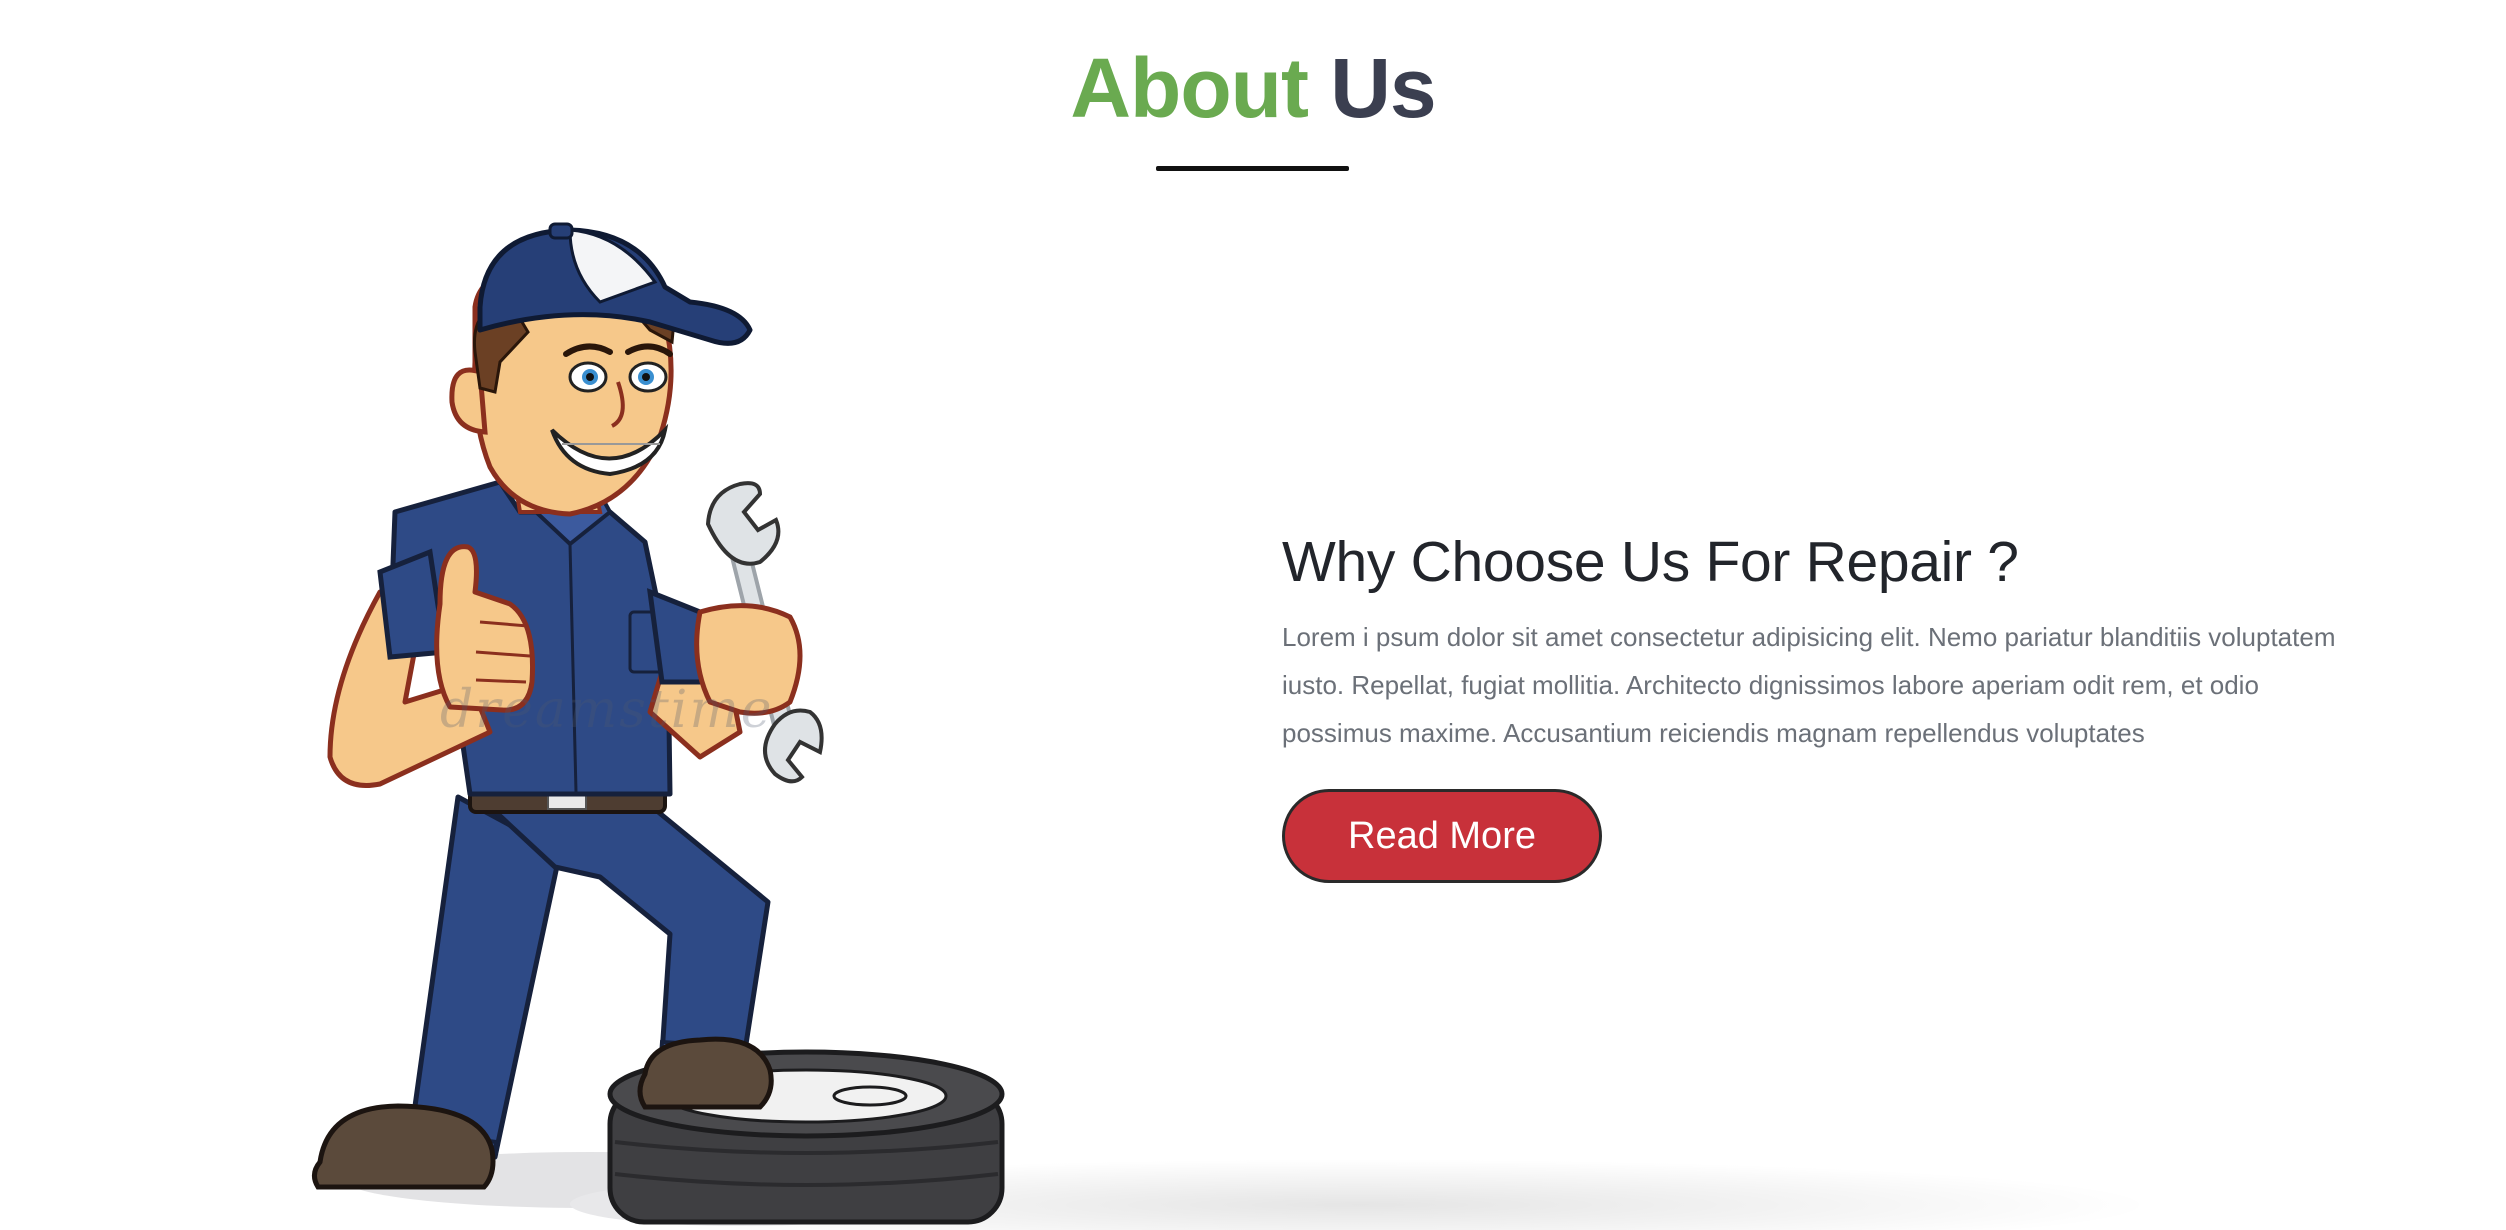 This screenshot has height=1230, width=2506. I want to click on svg-text: dreamstime, so click(607, 710).